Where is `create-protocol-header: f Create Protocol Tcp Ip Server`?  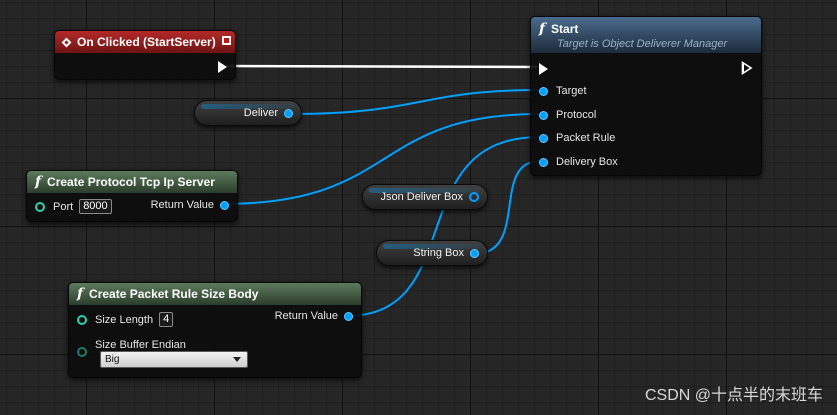
create-protocol-header: f Create Protocol Tcp Ip Server is located at coordinates (132, 182).